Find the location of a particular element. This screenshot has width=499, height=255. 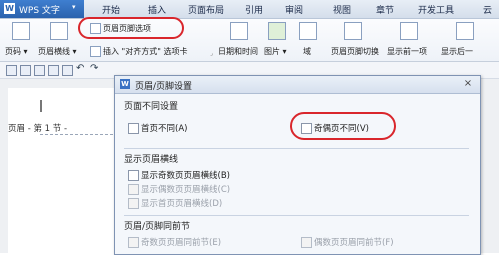

highlight-oval-options is located at coordinates (131, 28).